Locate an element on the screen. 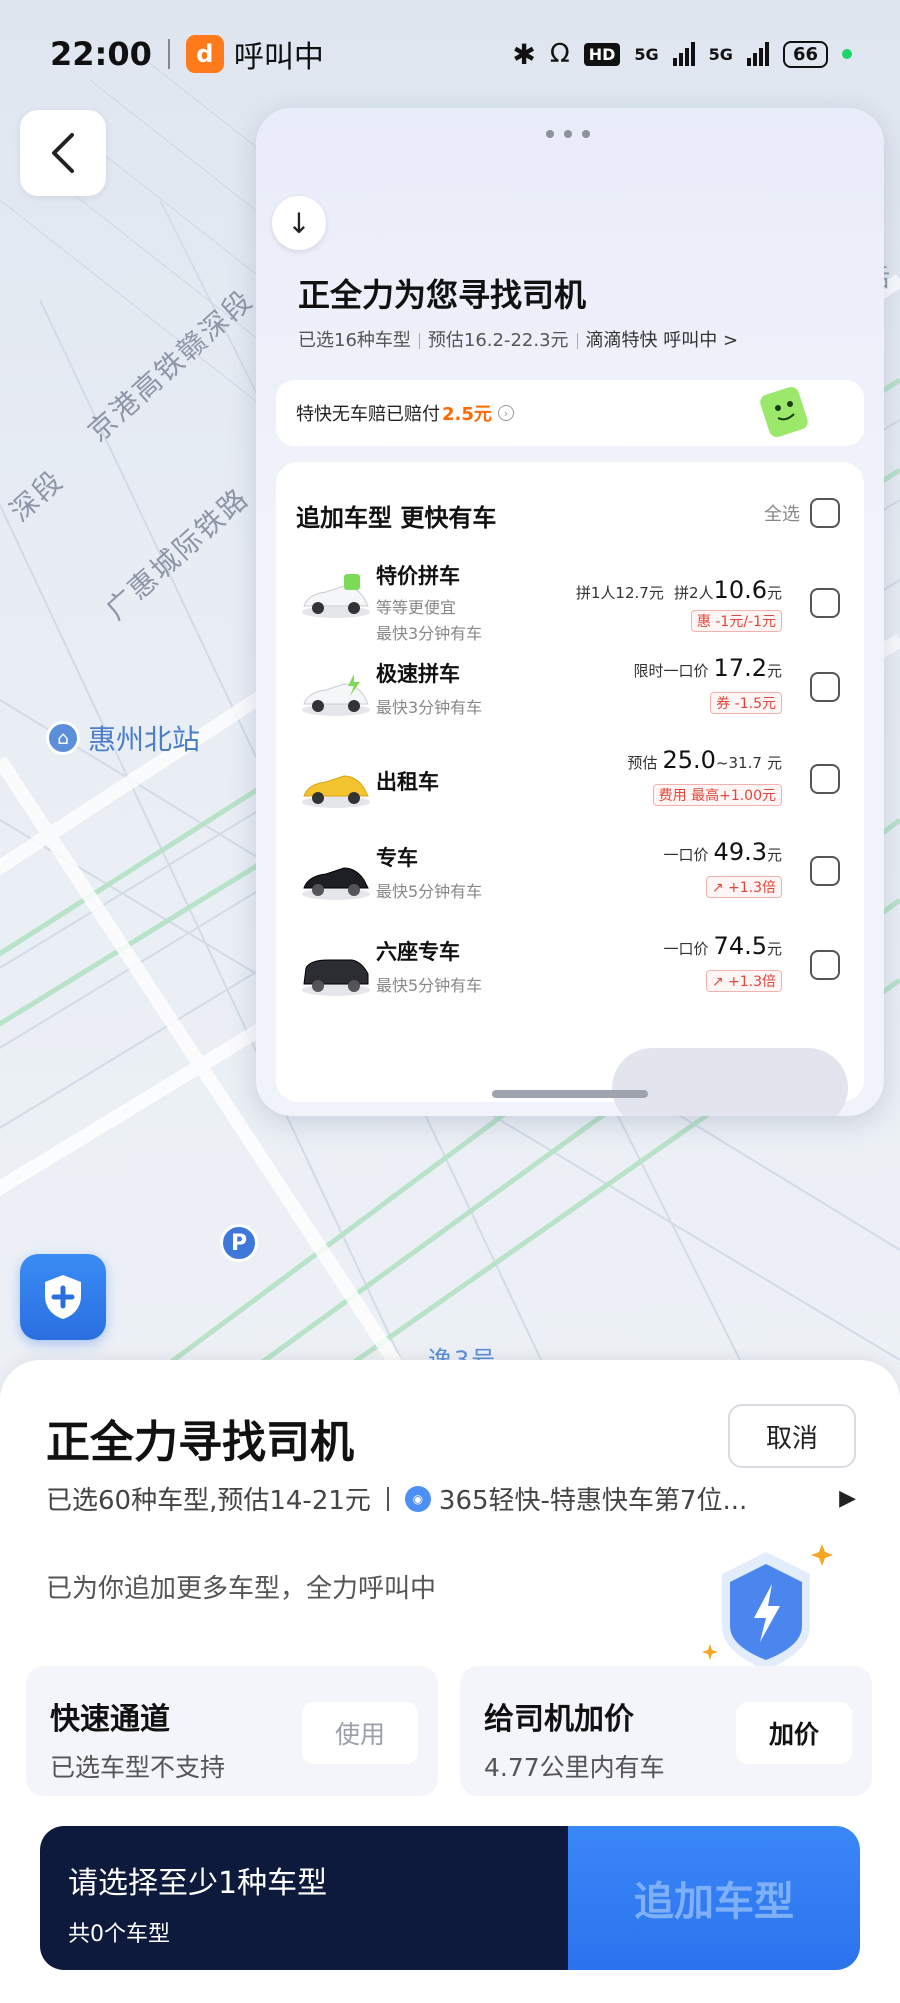  tip-driver-subtitle: 4.77公里内有车 is located at coordinates (574, 1767).